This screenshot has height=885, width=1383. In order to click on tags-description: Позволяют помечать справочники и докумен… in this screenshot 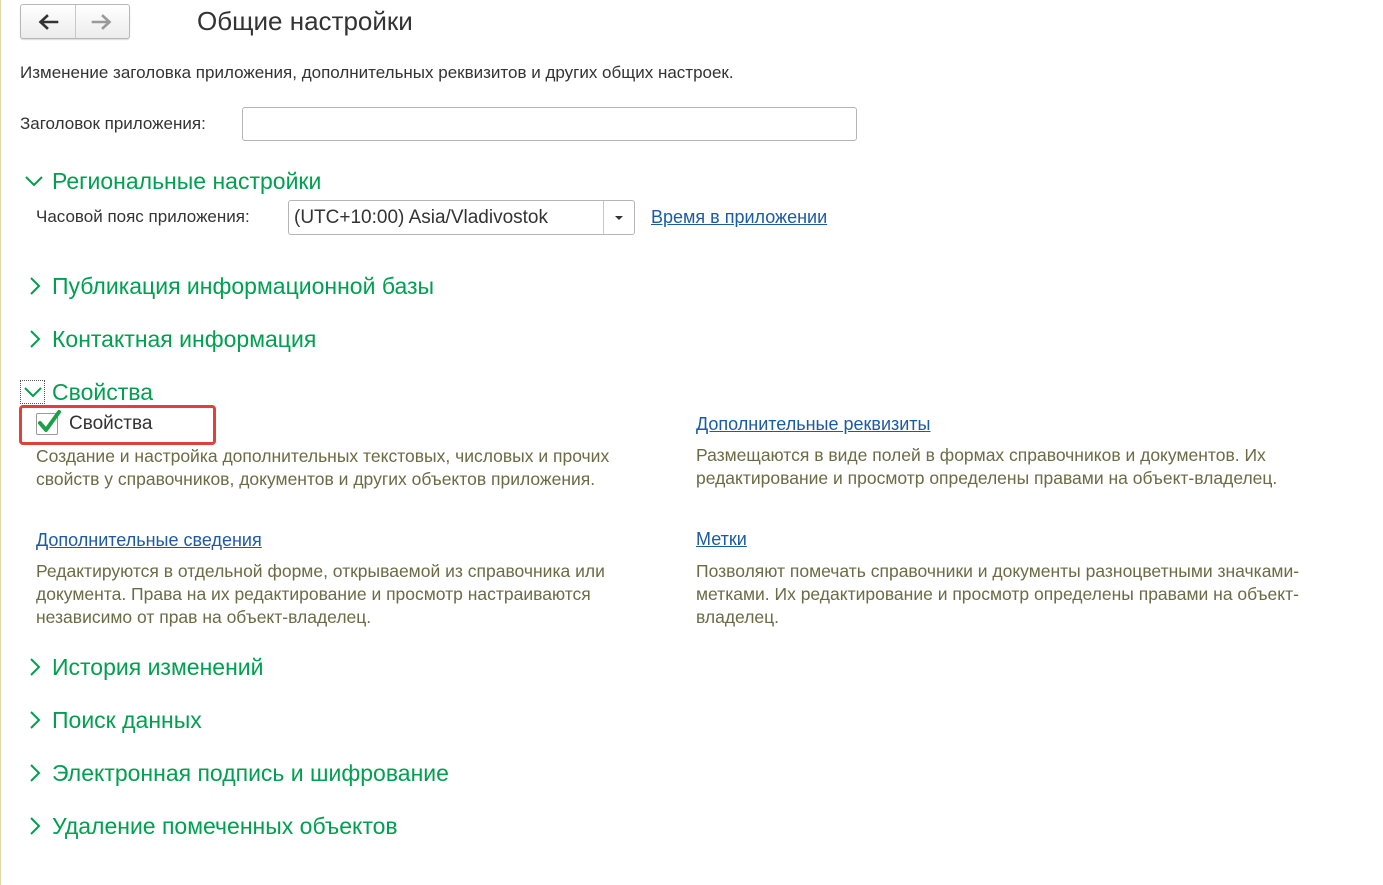, I will do `click(998, 594)`.